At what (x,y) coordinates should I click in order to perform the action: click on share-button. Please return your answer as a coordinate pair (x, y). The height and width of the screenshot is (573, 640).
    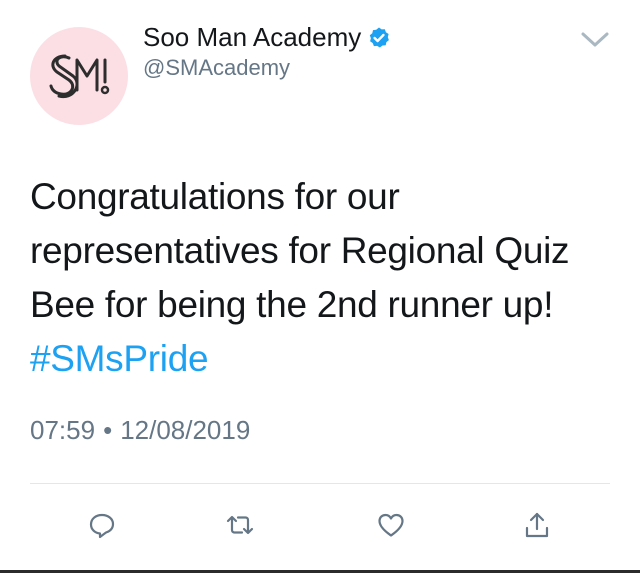
    Looking at the image, I should click on (537, 525).